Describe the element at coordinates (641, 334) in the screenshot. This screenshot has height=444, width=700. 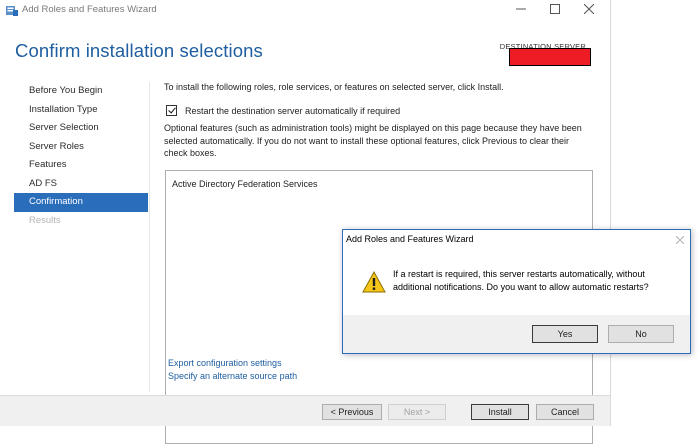
I see `no-button: No` at that location.